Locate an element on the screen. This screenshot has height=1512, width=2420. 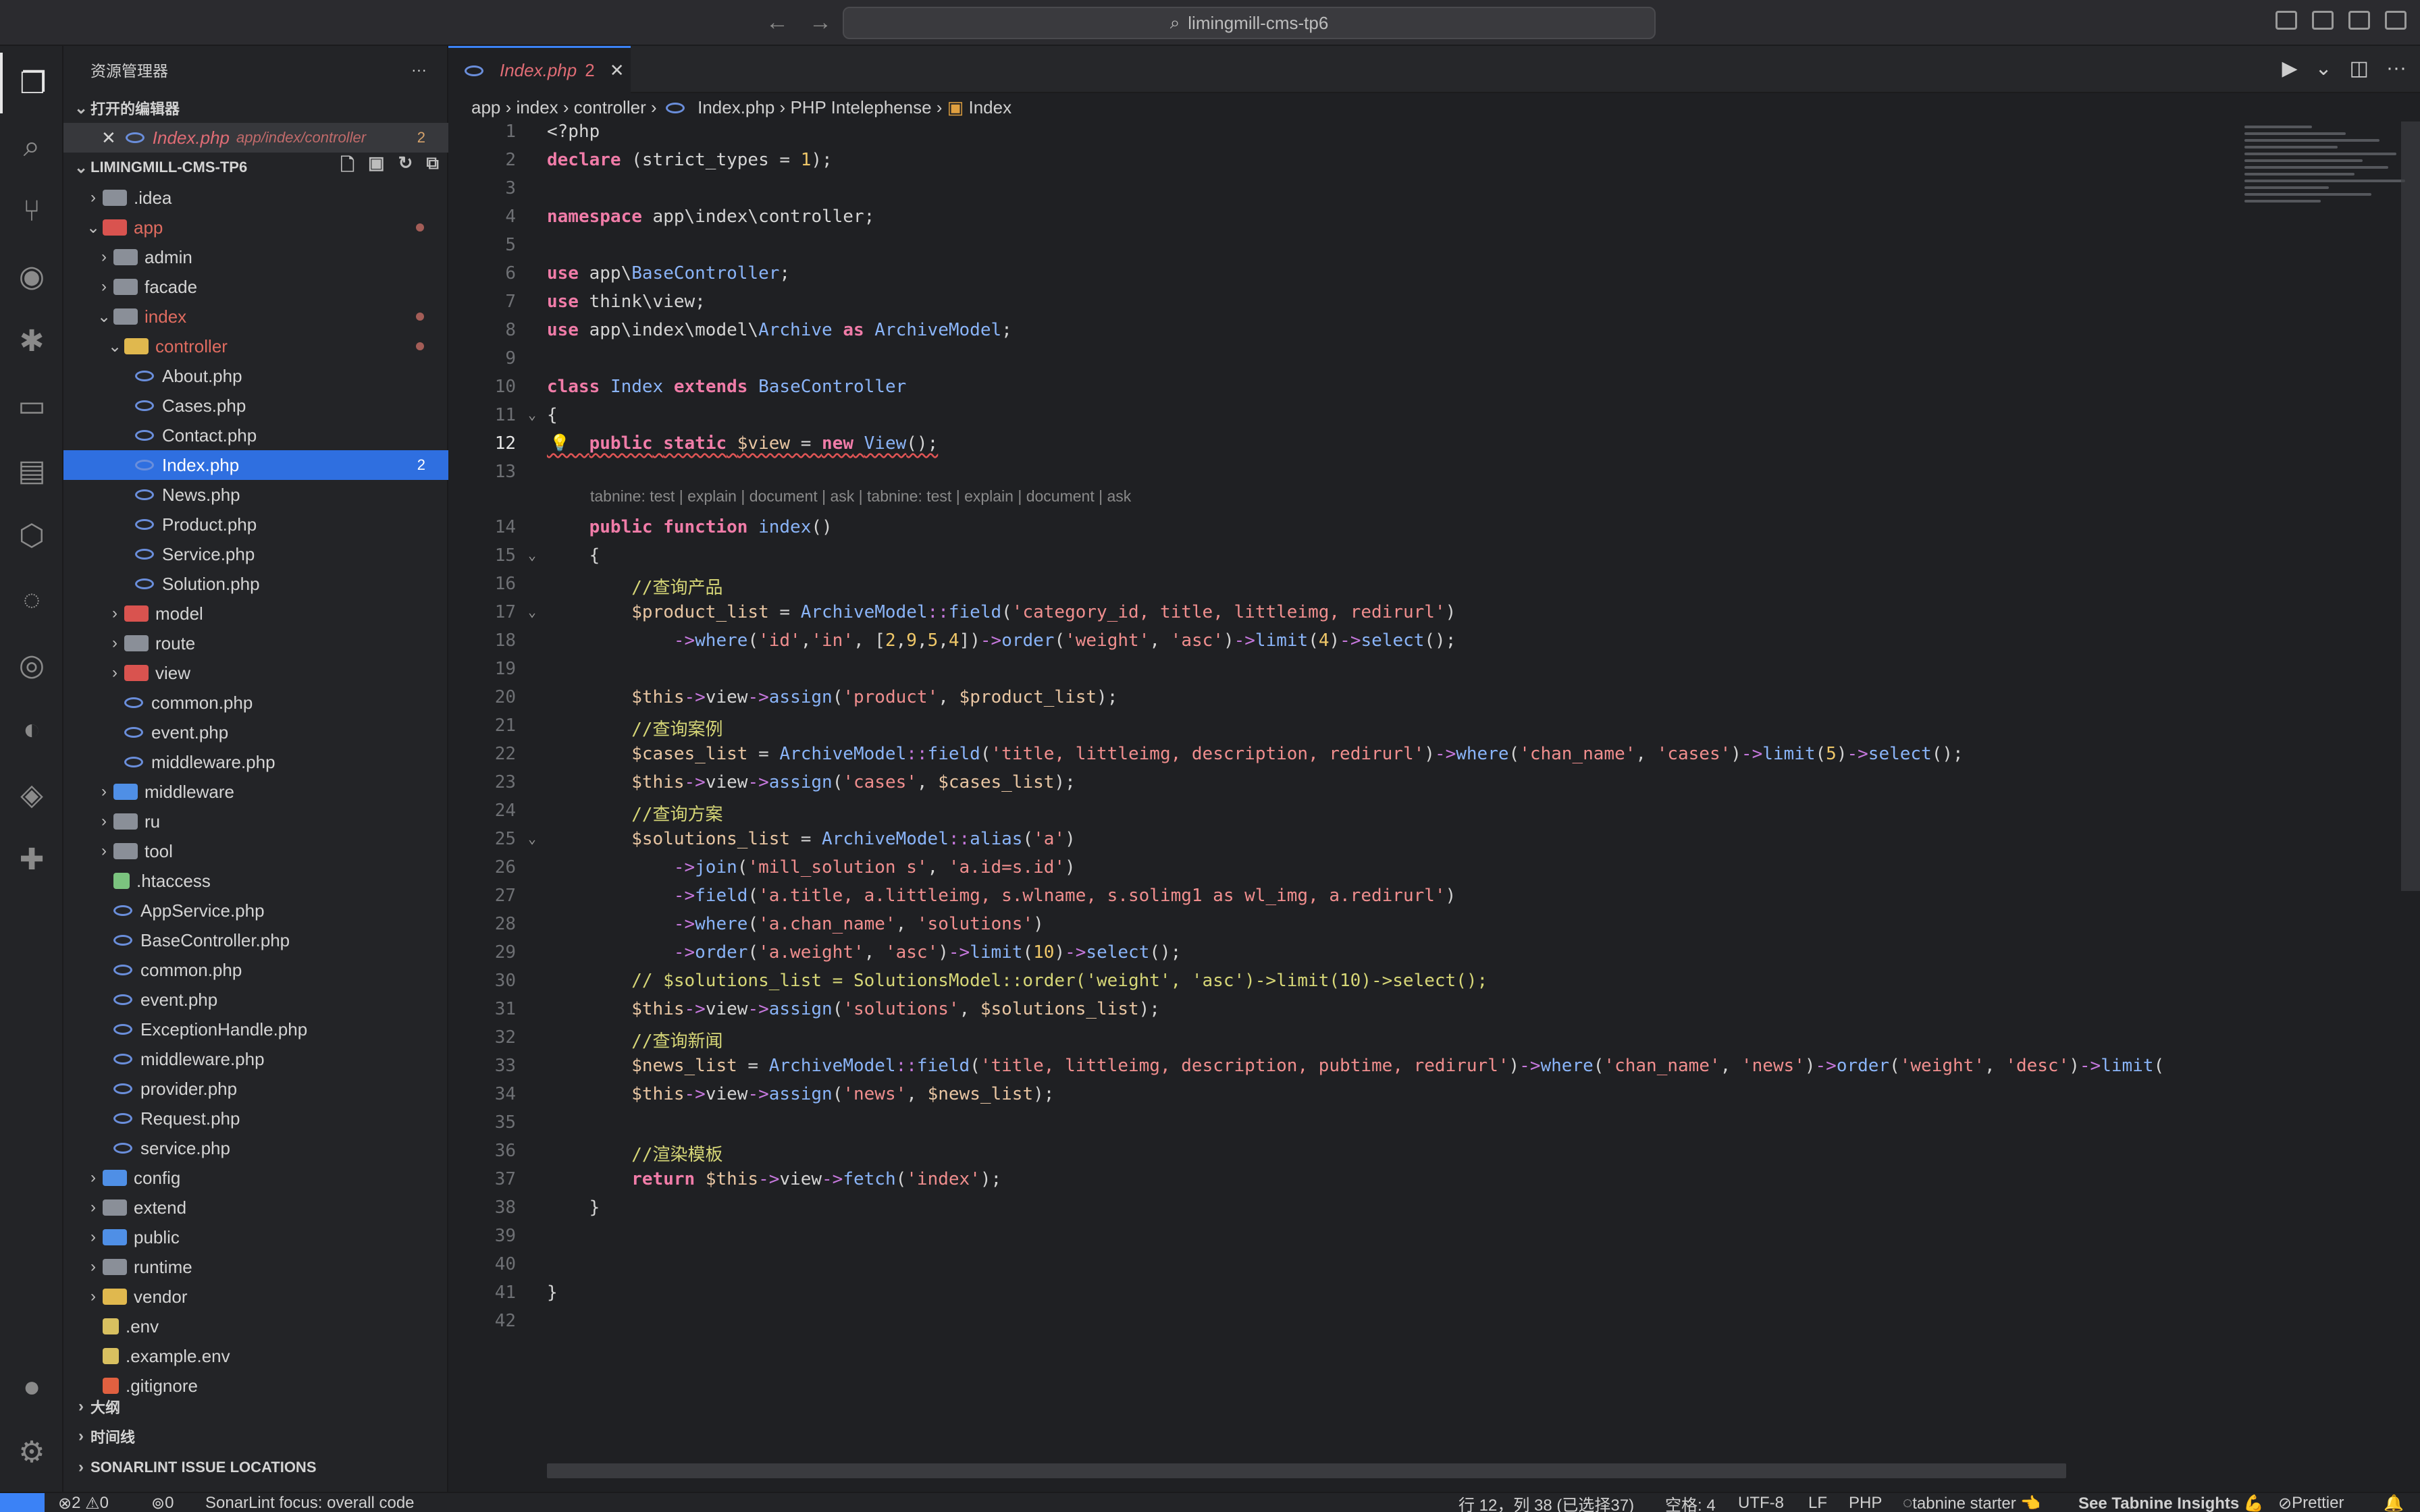
eol-status: LF is located at coordinates (1817, 1502).